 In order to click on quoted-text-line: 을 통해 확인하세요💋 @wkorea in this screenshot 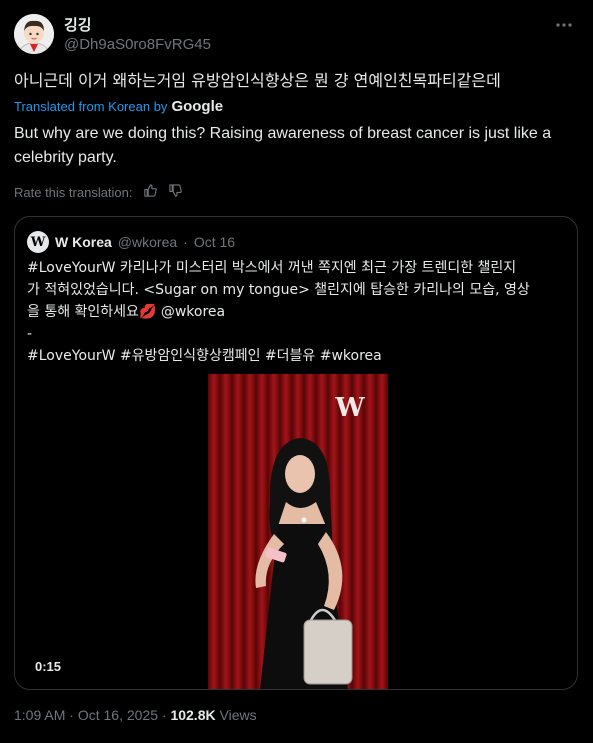, I will do `click(126, 312)`.